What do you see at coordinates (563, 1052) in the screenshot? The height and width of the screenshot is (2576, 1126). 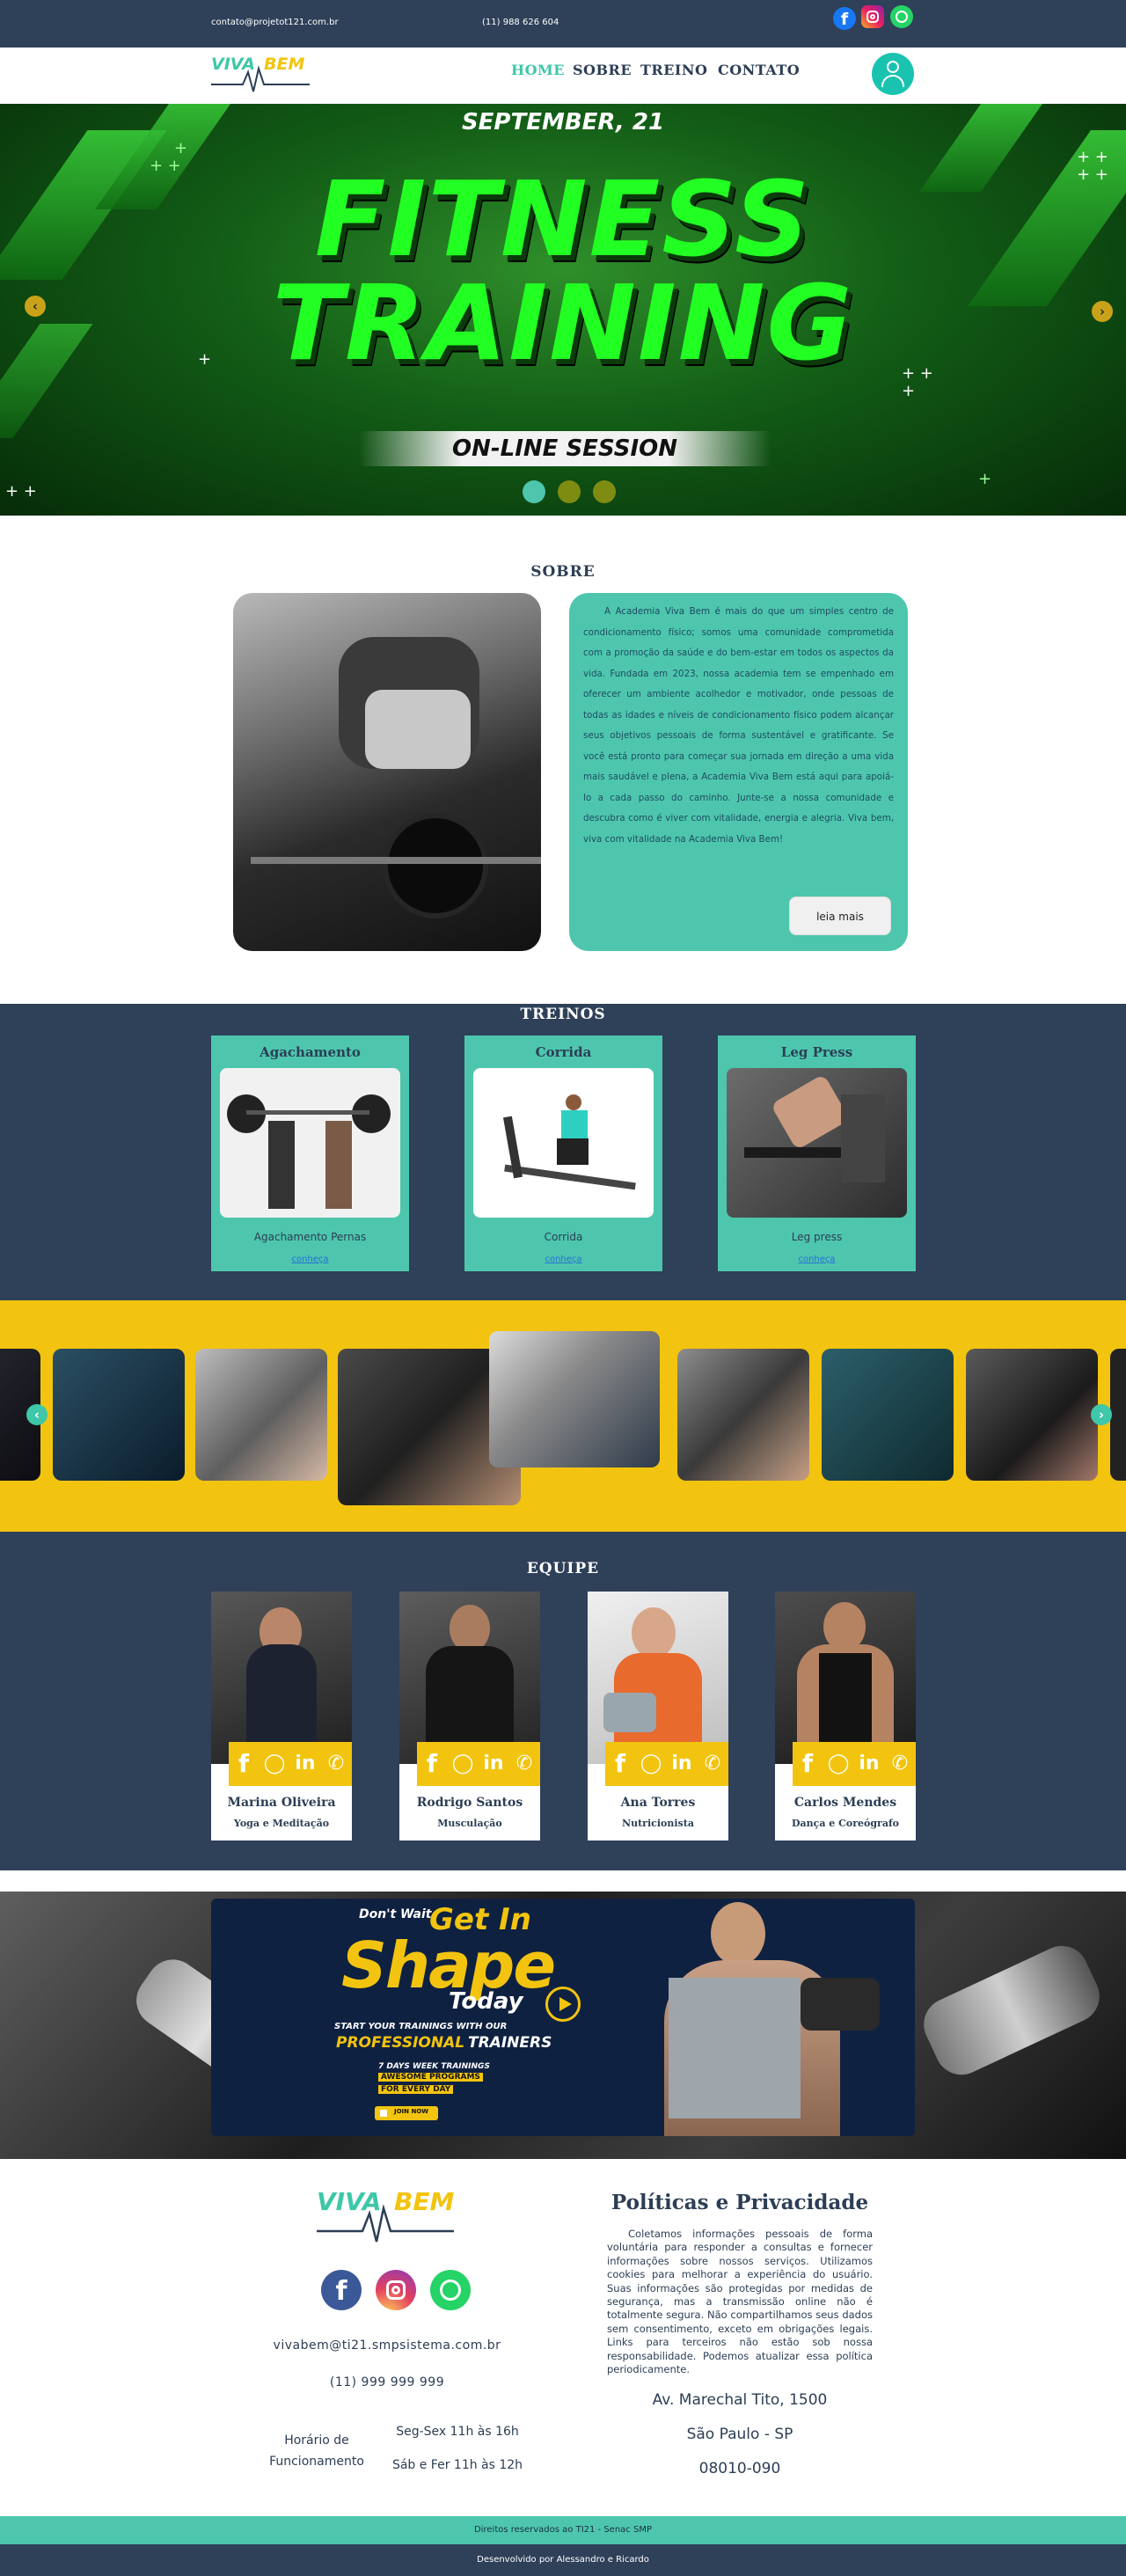 I see `treino-card-title: Corrida` at bounding box center [563, 1052].